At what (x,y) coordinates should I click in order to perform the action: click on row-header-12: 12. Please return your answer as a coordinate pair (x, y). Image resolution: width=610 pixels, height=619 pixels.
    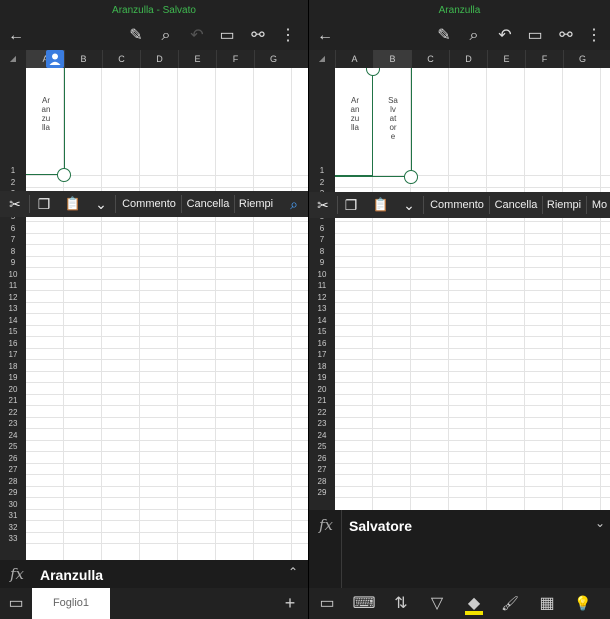
    Looking at the image, I should click on (13, 298).